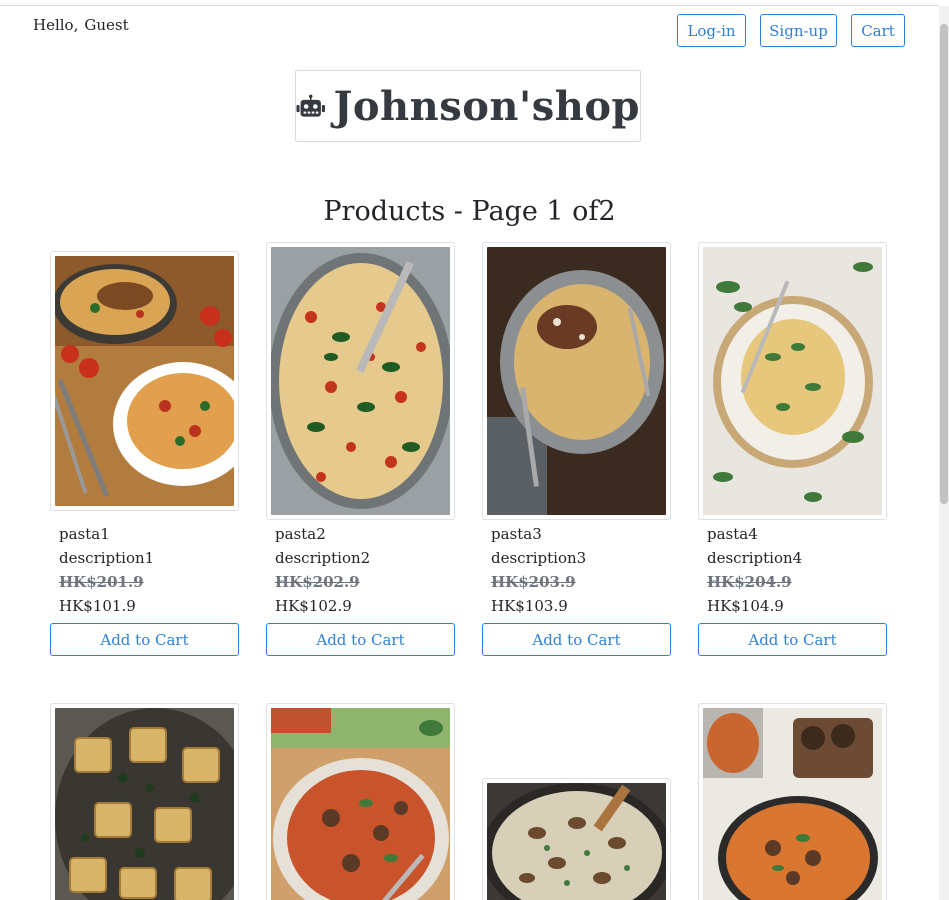 This screenshot has height=900, width=949. I want to click on product-old-price: HK$201.9, so click(101, 582).